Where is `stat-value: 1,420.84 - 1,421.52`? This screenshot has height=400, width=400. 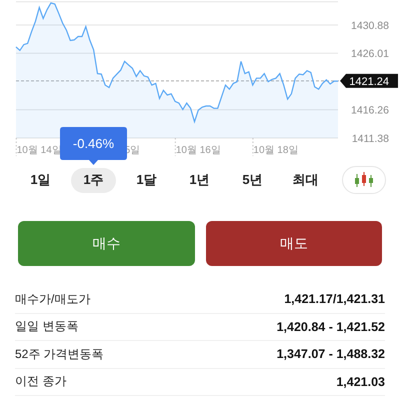
stat-value: 1,420.84 - 1,421.52 is located at coordinates (330, 327).